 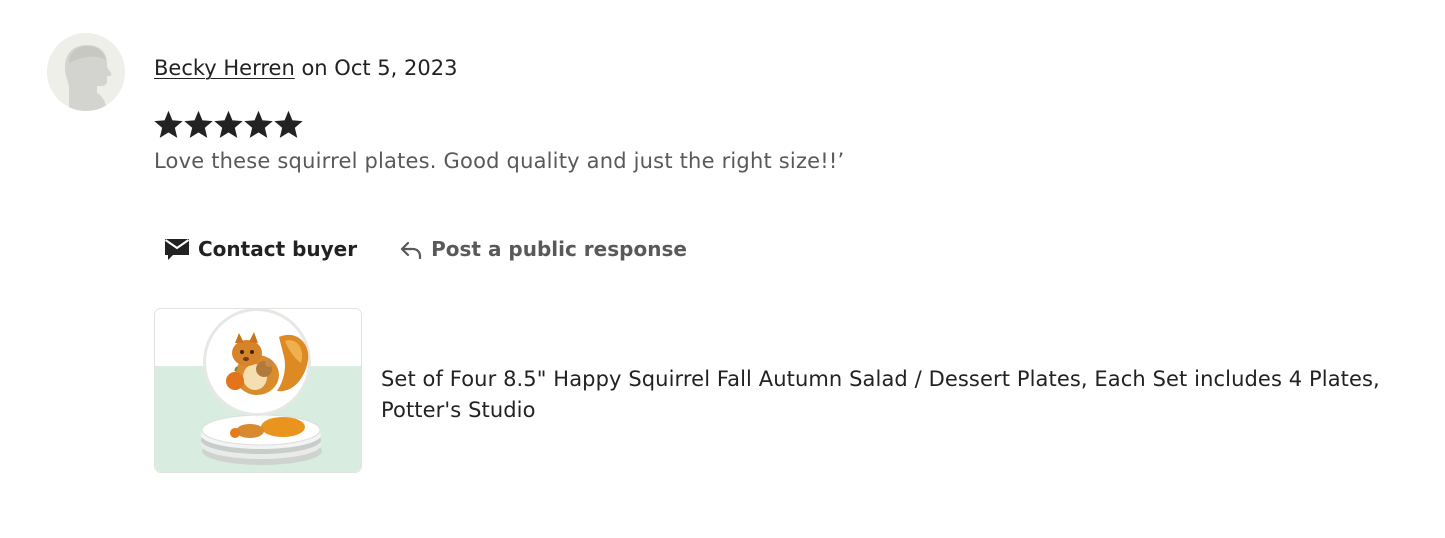 I want to click on post-public-response-label: Post a public response, so click(x=559, y=249).